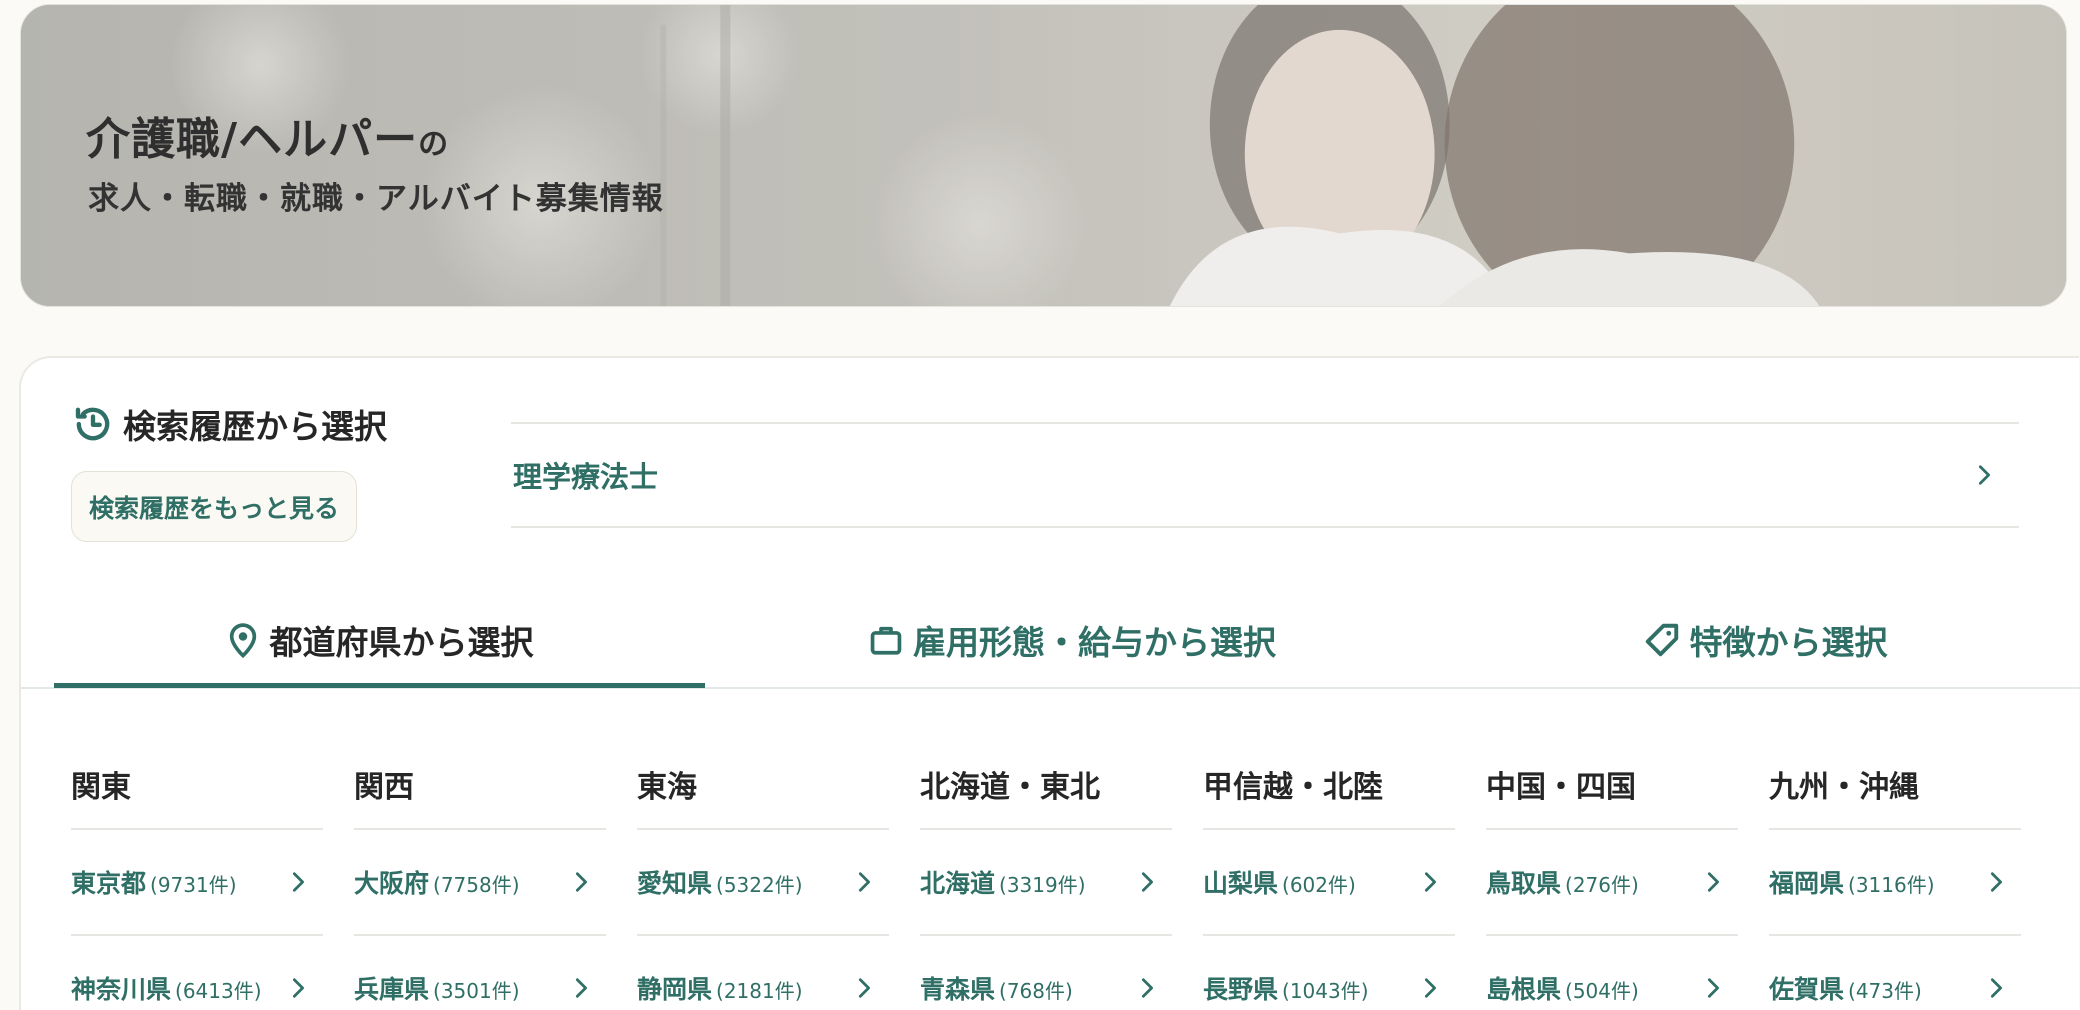 This screenshot has width=2080, height=1010. What do you see at coordinates (376, 199) in the screenshot?
I see `hero-subtitle: 求人・転職・就職・アルバイト募集情報` at bounding box center [376, 199].